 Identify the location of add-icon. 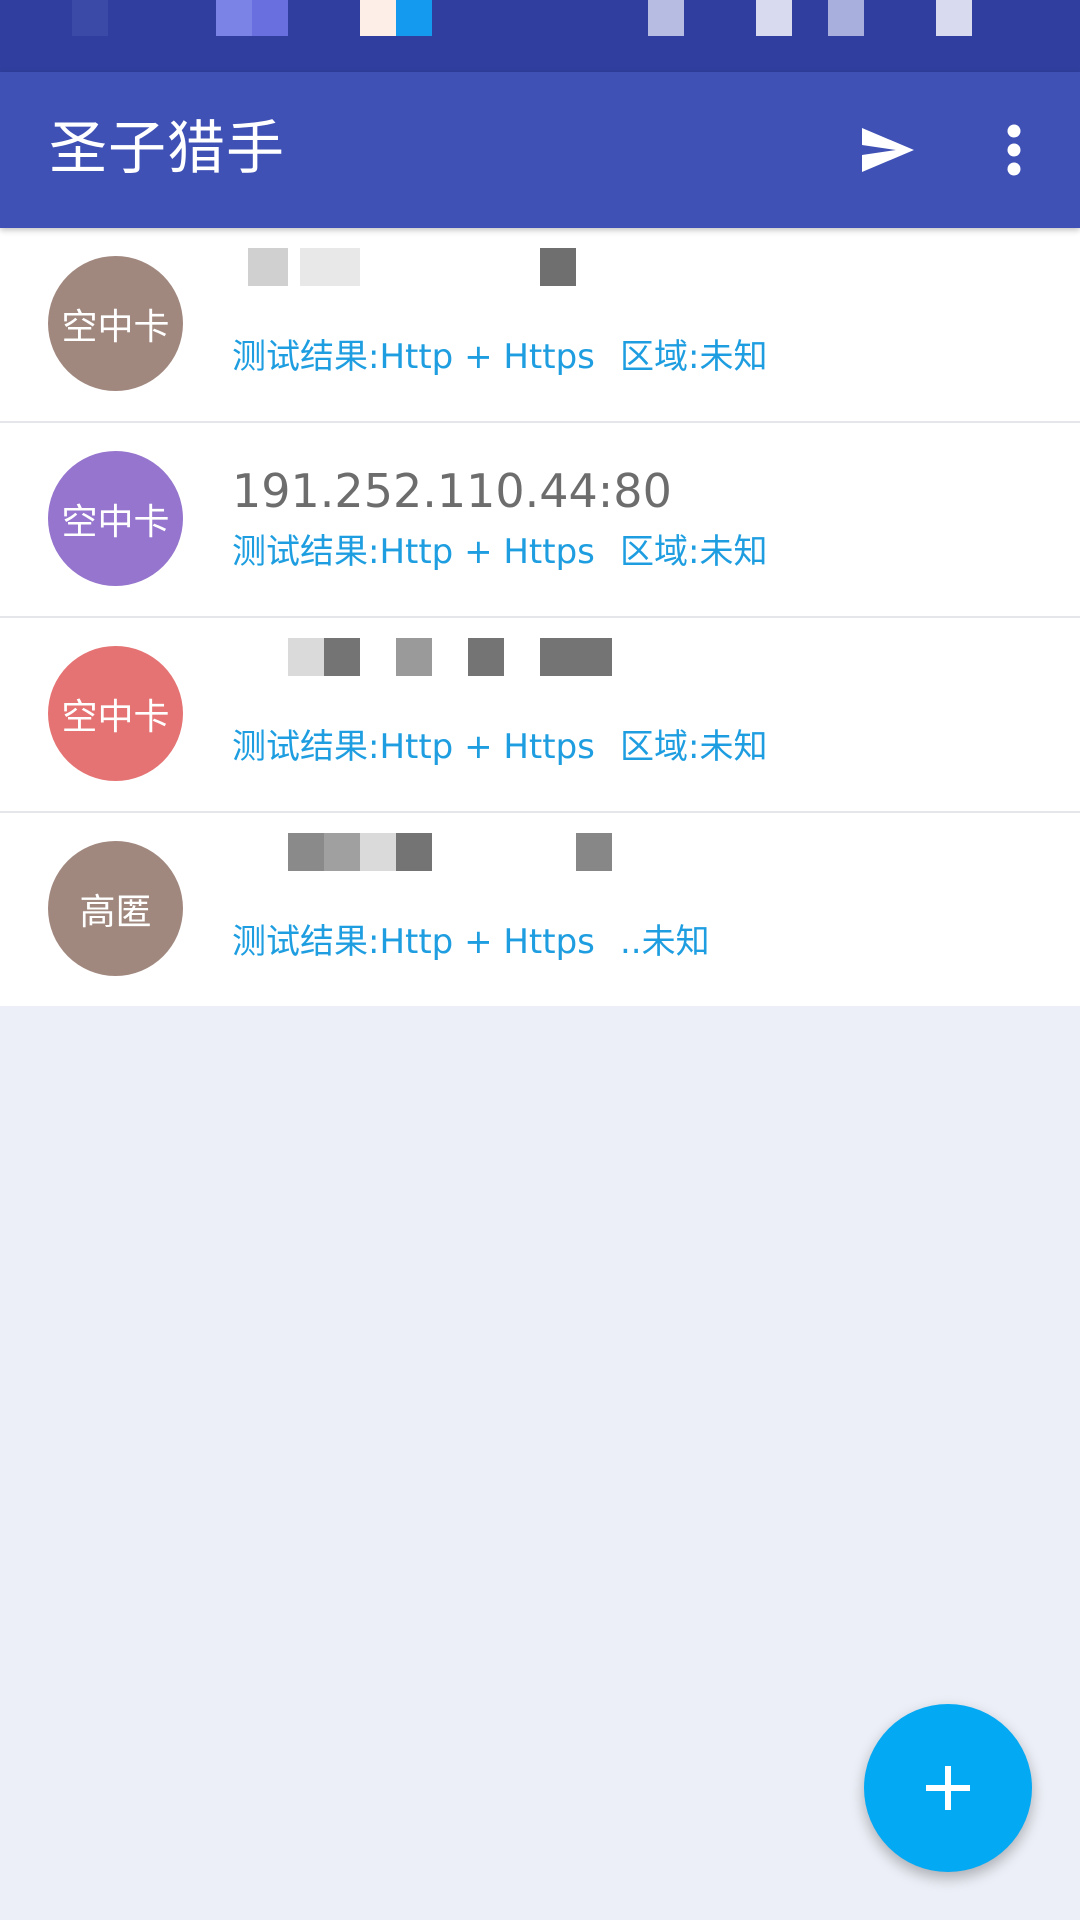
(948, 1788).